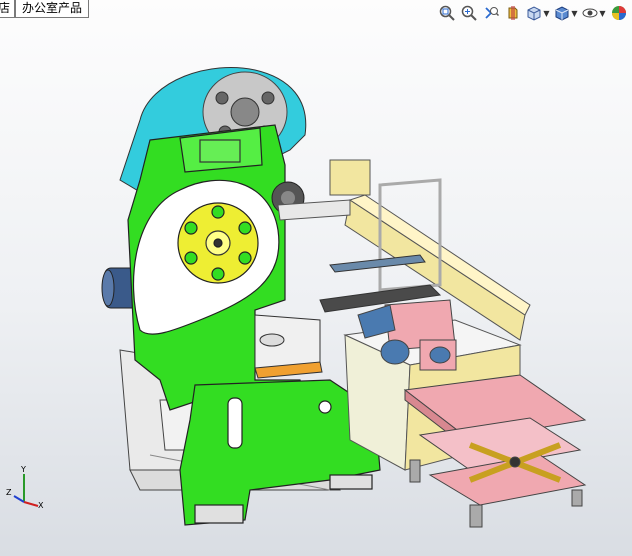 This screenshot has width=632, height=556. What do you see at coordinates (9, 492) in the screenshot?
I see `triad-z-label: Z` at bounding box center [9, 492].